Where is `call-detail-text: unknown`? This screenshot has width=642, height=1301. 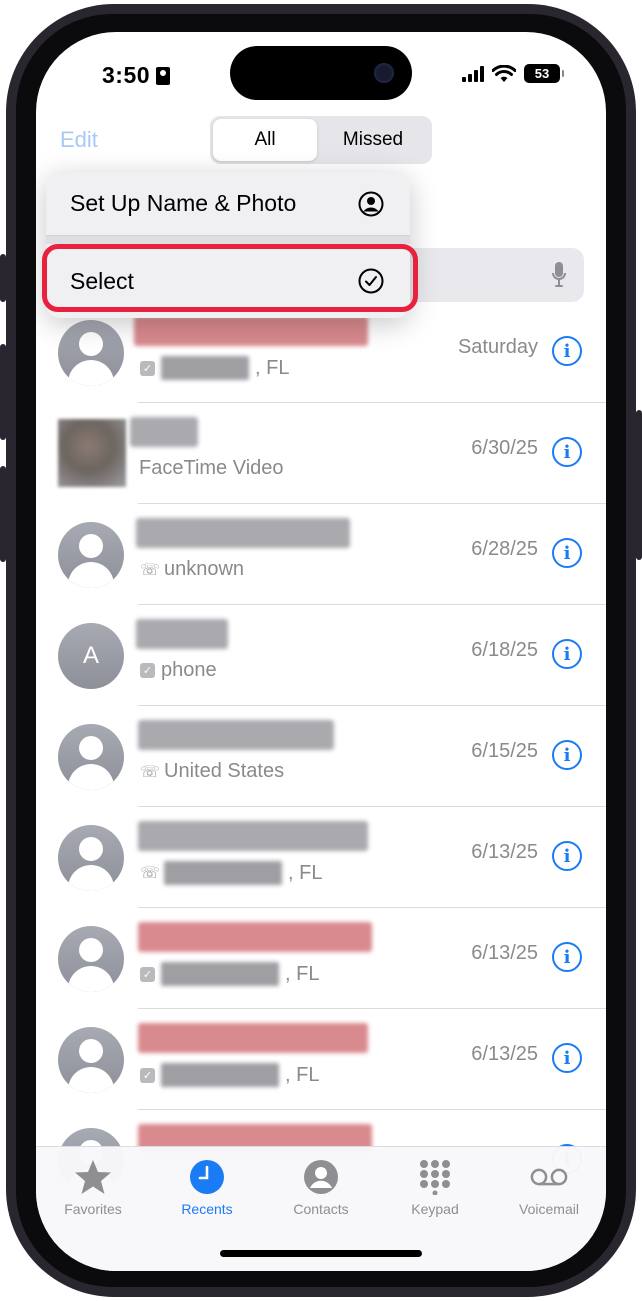
call-detail-text: unknown is located at coordinates (204, 569).